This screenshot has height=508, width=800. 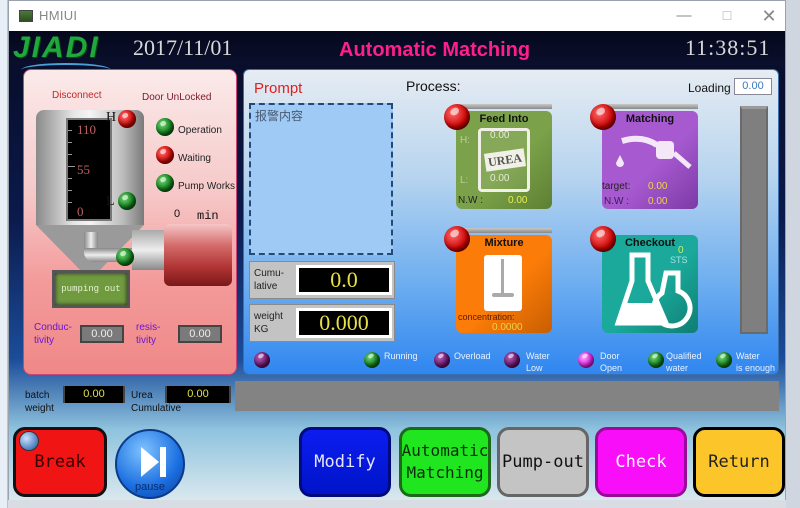 I want to click on operation-lamp, so click(x=165, y=127).